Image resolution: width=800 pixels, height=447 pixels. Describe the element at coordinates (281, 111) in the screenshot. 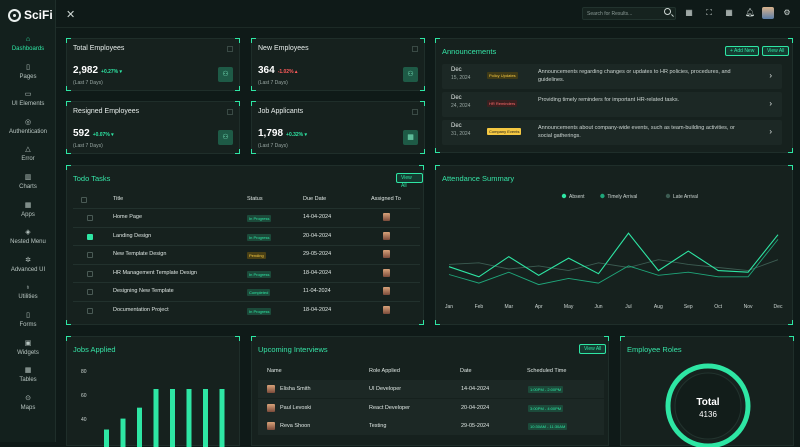

I see `stat-title: Job Applicants` at that location.